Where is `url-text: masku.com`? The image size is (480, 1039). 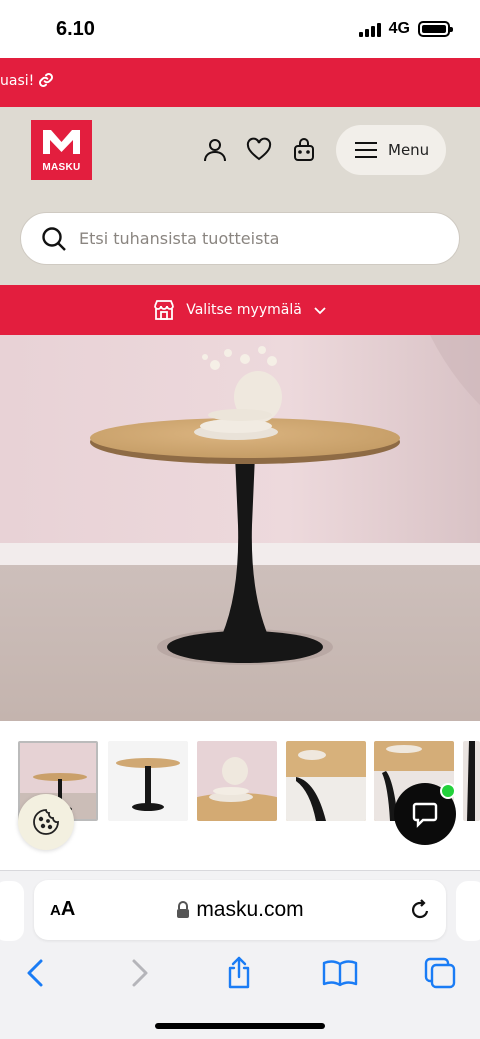 url-text: masku.com is located at coordinates (250, 909).